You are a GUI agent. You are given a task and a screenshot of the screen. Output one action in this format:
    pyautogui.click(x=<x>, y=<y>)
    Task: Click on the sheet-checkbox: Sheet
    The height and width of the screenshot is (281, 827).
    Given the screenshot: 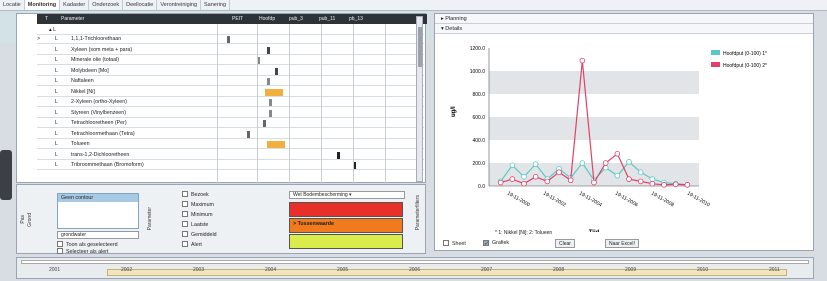 What is the action you would take?
    pyautogui.click(x=454, y=243)
    